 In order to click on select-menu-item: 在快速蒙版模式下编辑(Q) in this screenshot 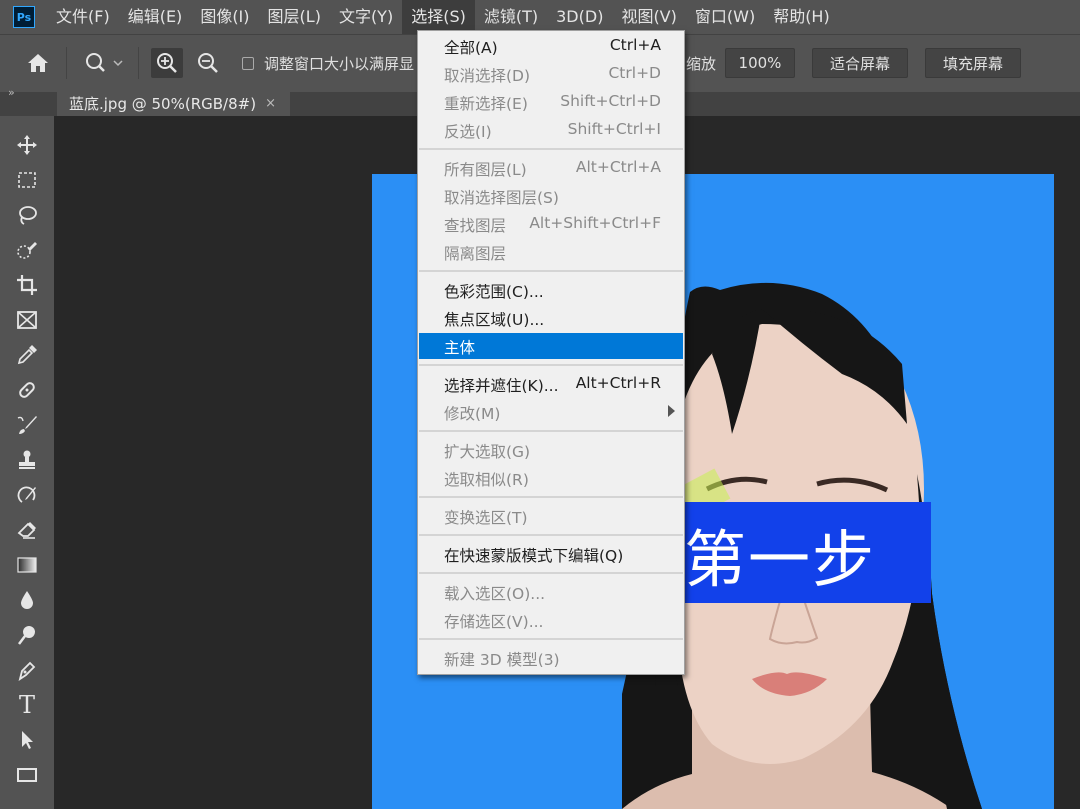, I will do `click(551, 554)`.